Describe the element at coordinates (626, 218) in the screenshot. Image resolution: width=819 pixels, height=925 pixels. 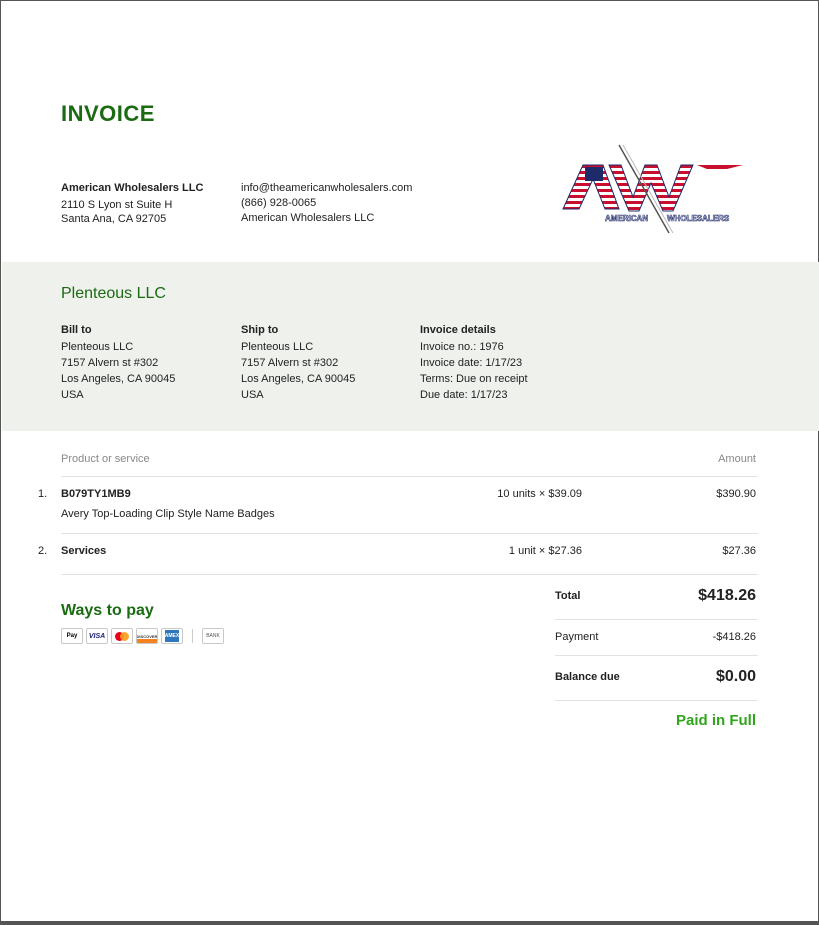
I see `logo-caption-left: AMERICAN` at that location.